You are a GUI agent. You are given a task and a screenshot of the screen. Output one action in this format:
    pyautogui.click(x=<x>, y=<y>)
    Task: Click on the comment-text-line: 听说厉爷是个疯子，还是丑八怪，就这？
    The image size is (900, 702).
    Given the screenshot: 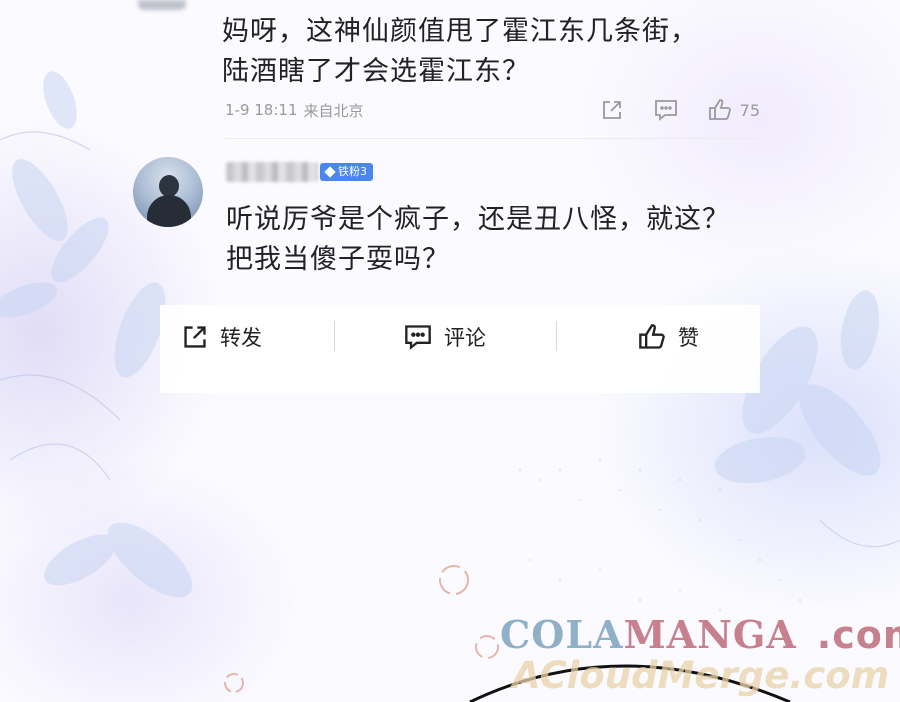 What is the action you would take?
    pyautogui.click(x=478, y=219)
    